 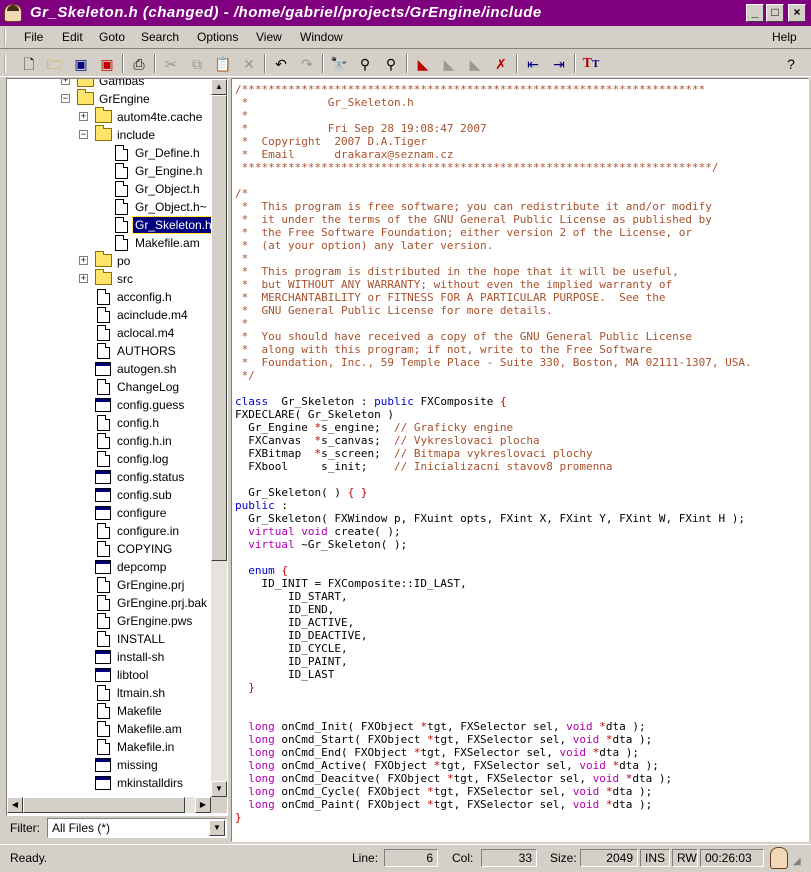 What do you see at coordinates (109, 405) in the screenshot?
I see `tree-file: config.guess` at bounding box center [109, 405].